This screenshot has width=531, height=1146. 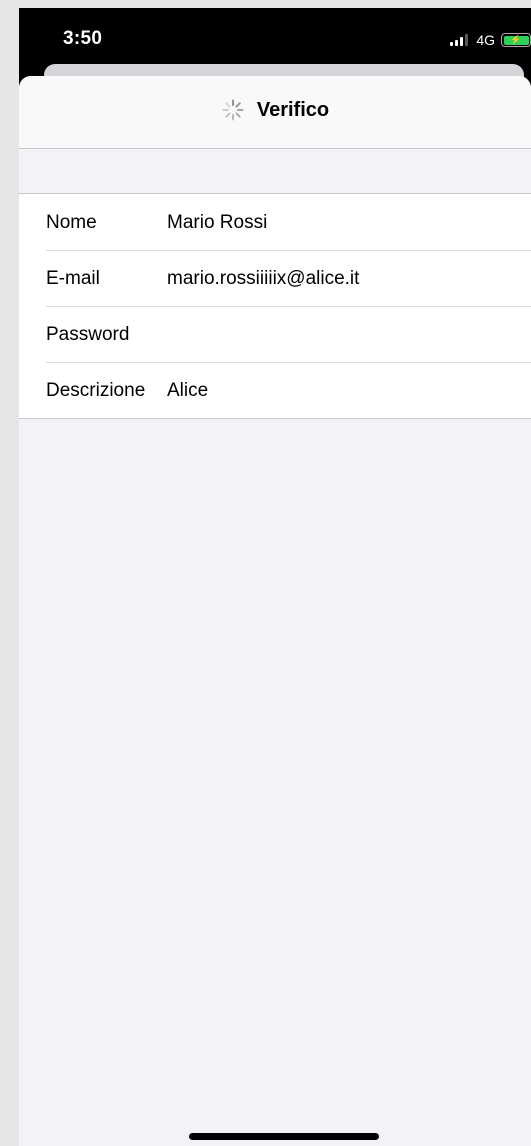 What do you see at coordinates (284, 1136) in the screenshot?
I see `home-indicator` at bounding box center [284, 1136].